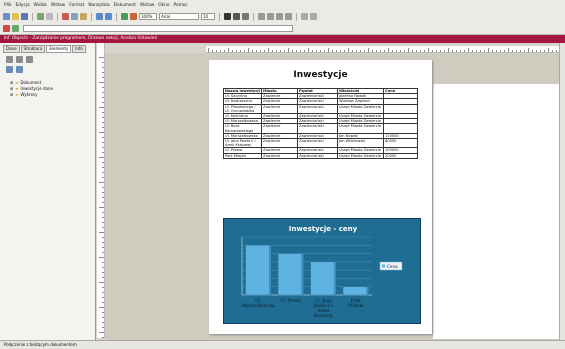 This screenshot has width=565, height=349. I want to click on tree-item: ⊞ ▰ Wykresy, so click(47, 95).